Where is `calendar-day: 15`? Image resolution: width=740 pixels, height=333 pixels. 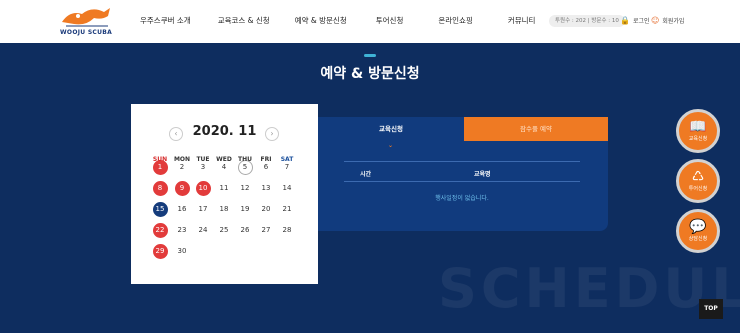
calendar-day: 15 is located at coordinates (160, 209).